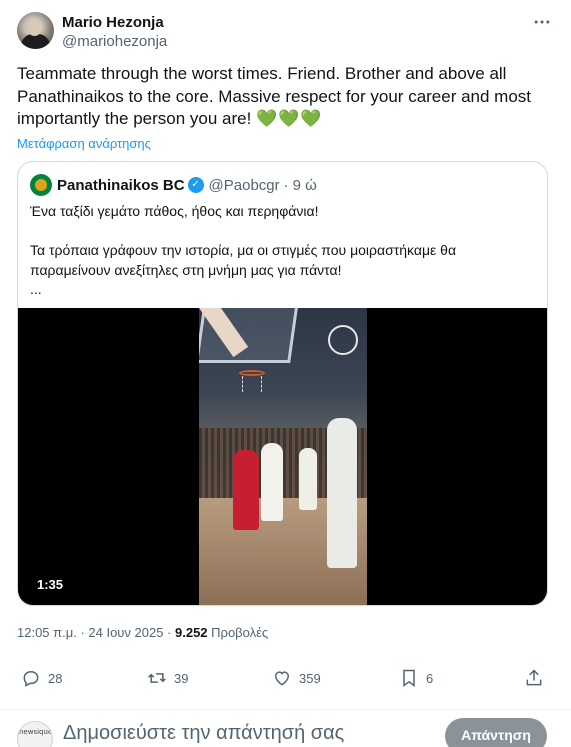 This screenshot has width=571, height=747. I want to click on reply-input: Δημοσιεύστε την απάντησή σας, so click(203, 733).